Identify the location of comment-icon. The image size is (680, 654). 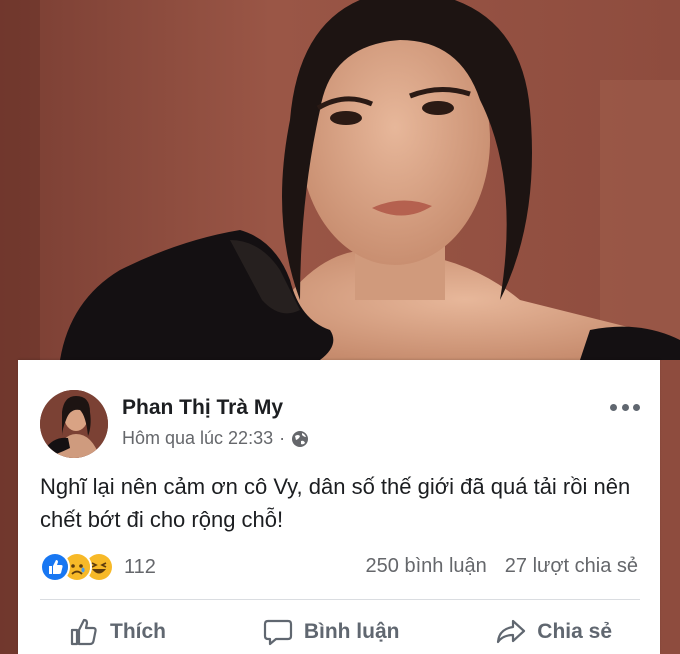
(277, 632).